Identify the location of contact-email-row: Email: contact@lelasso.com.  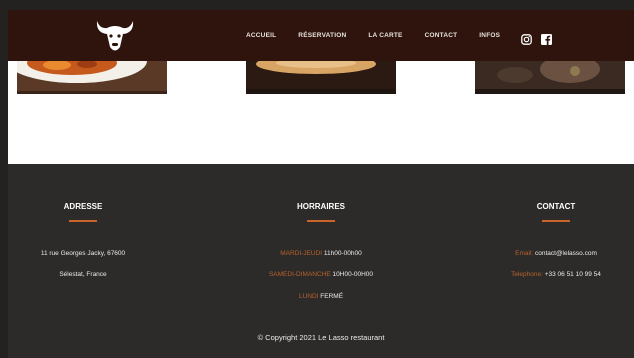
(556, 253).